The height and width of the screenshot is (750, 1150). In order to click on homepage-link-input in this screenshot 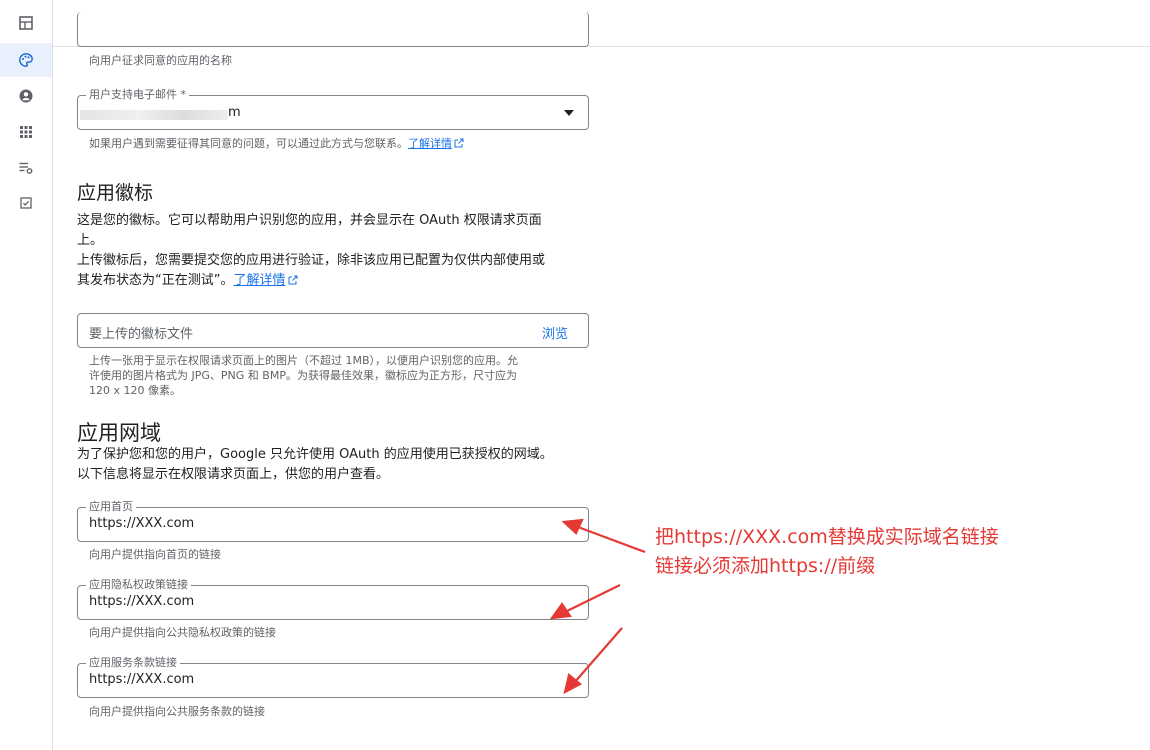, I will do `click(309, 523)`.